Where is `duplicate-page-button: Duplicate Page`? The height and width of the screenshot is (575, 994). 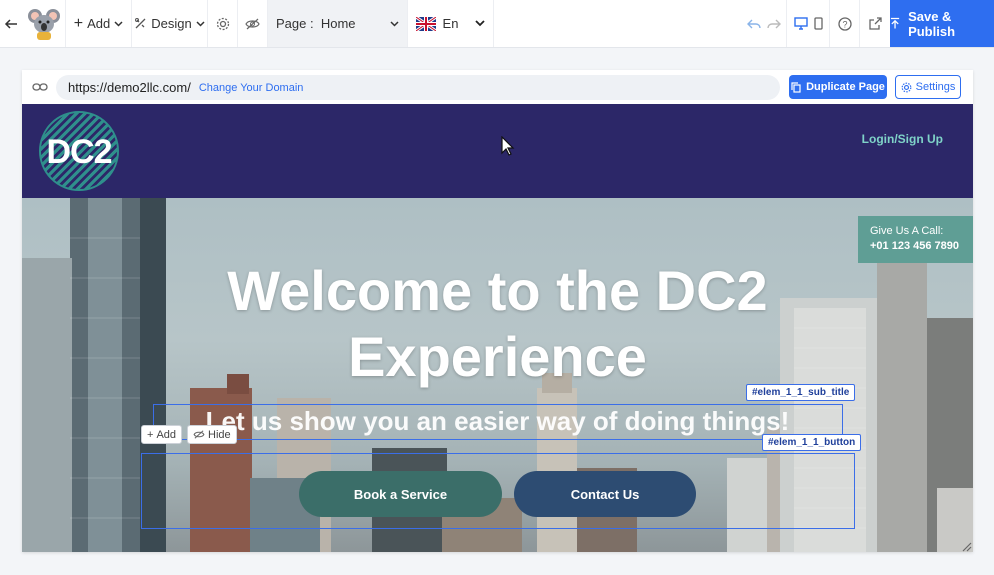 duplicate-page-button: Duplicate Page is located at coordinates (838, 87).